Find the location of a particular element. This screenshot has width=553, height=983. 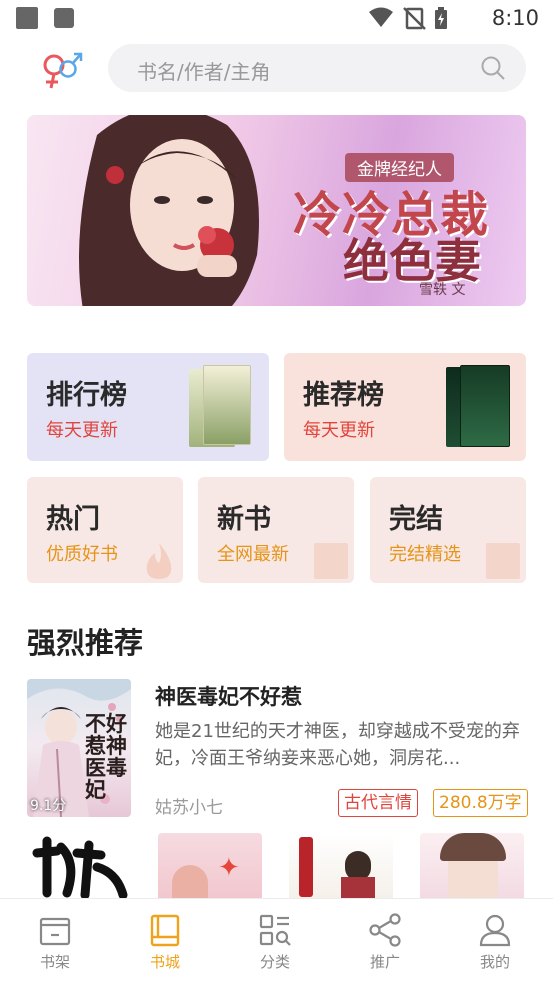

category-icon is located at coordinates (275, 930).